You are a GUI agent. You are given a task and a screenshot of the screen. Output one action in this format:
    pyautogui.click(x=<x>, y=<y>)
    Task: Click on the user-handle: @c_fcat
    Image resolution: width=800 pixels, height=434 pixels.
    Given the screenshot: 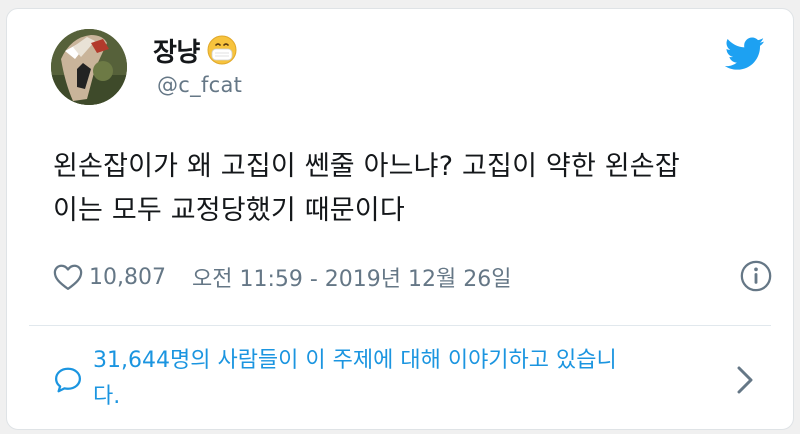 What is the action you would take?
    pyautogui.click(x=199, y=85)
    